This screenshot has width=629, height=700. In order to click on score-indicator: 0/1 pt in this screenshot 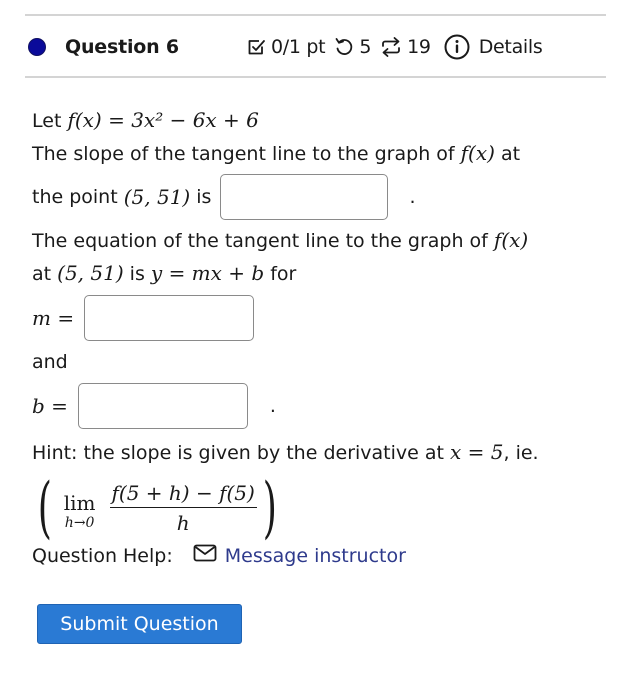, I will do `click(286, 47)`.